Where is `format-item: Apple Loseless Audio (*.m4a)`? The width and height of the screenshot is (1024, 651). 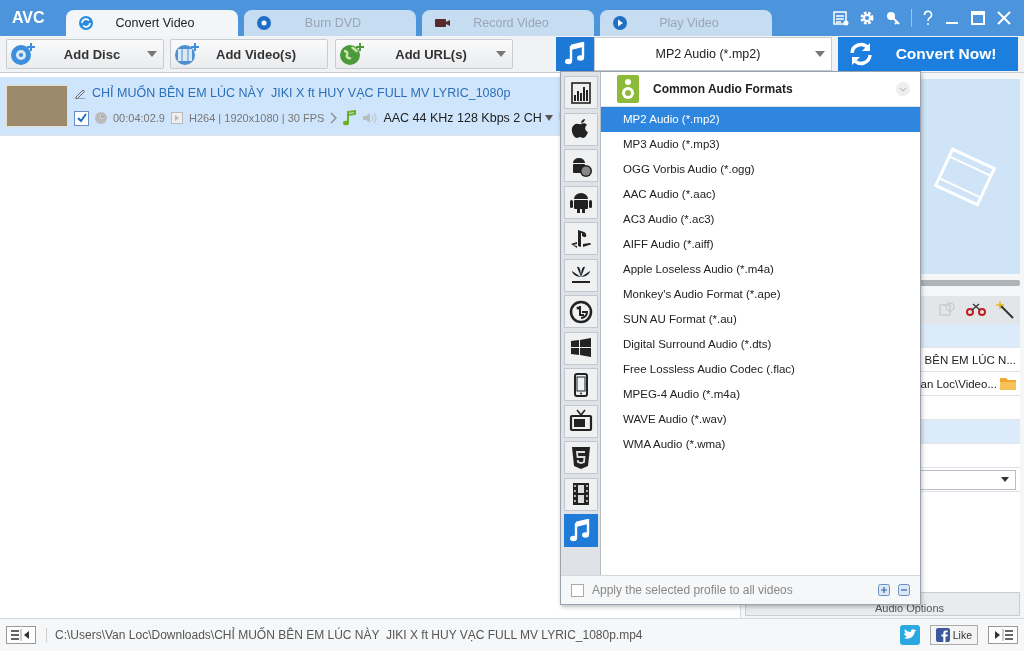 format-item: Apple Loseless Audio (*.m4a) is located at coordinates (760, 269).